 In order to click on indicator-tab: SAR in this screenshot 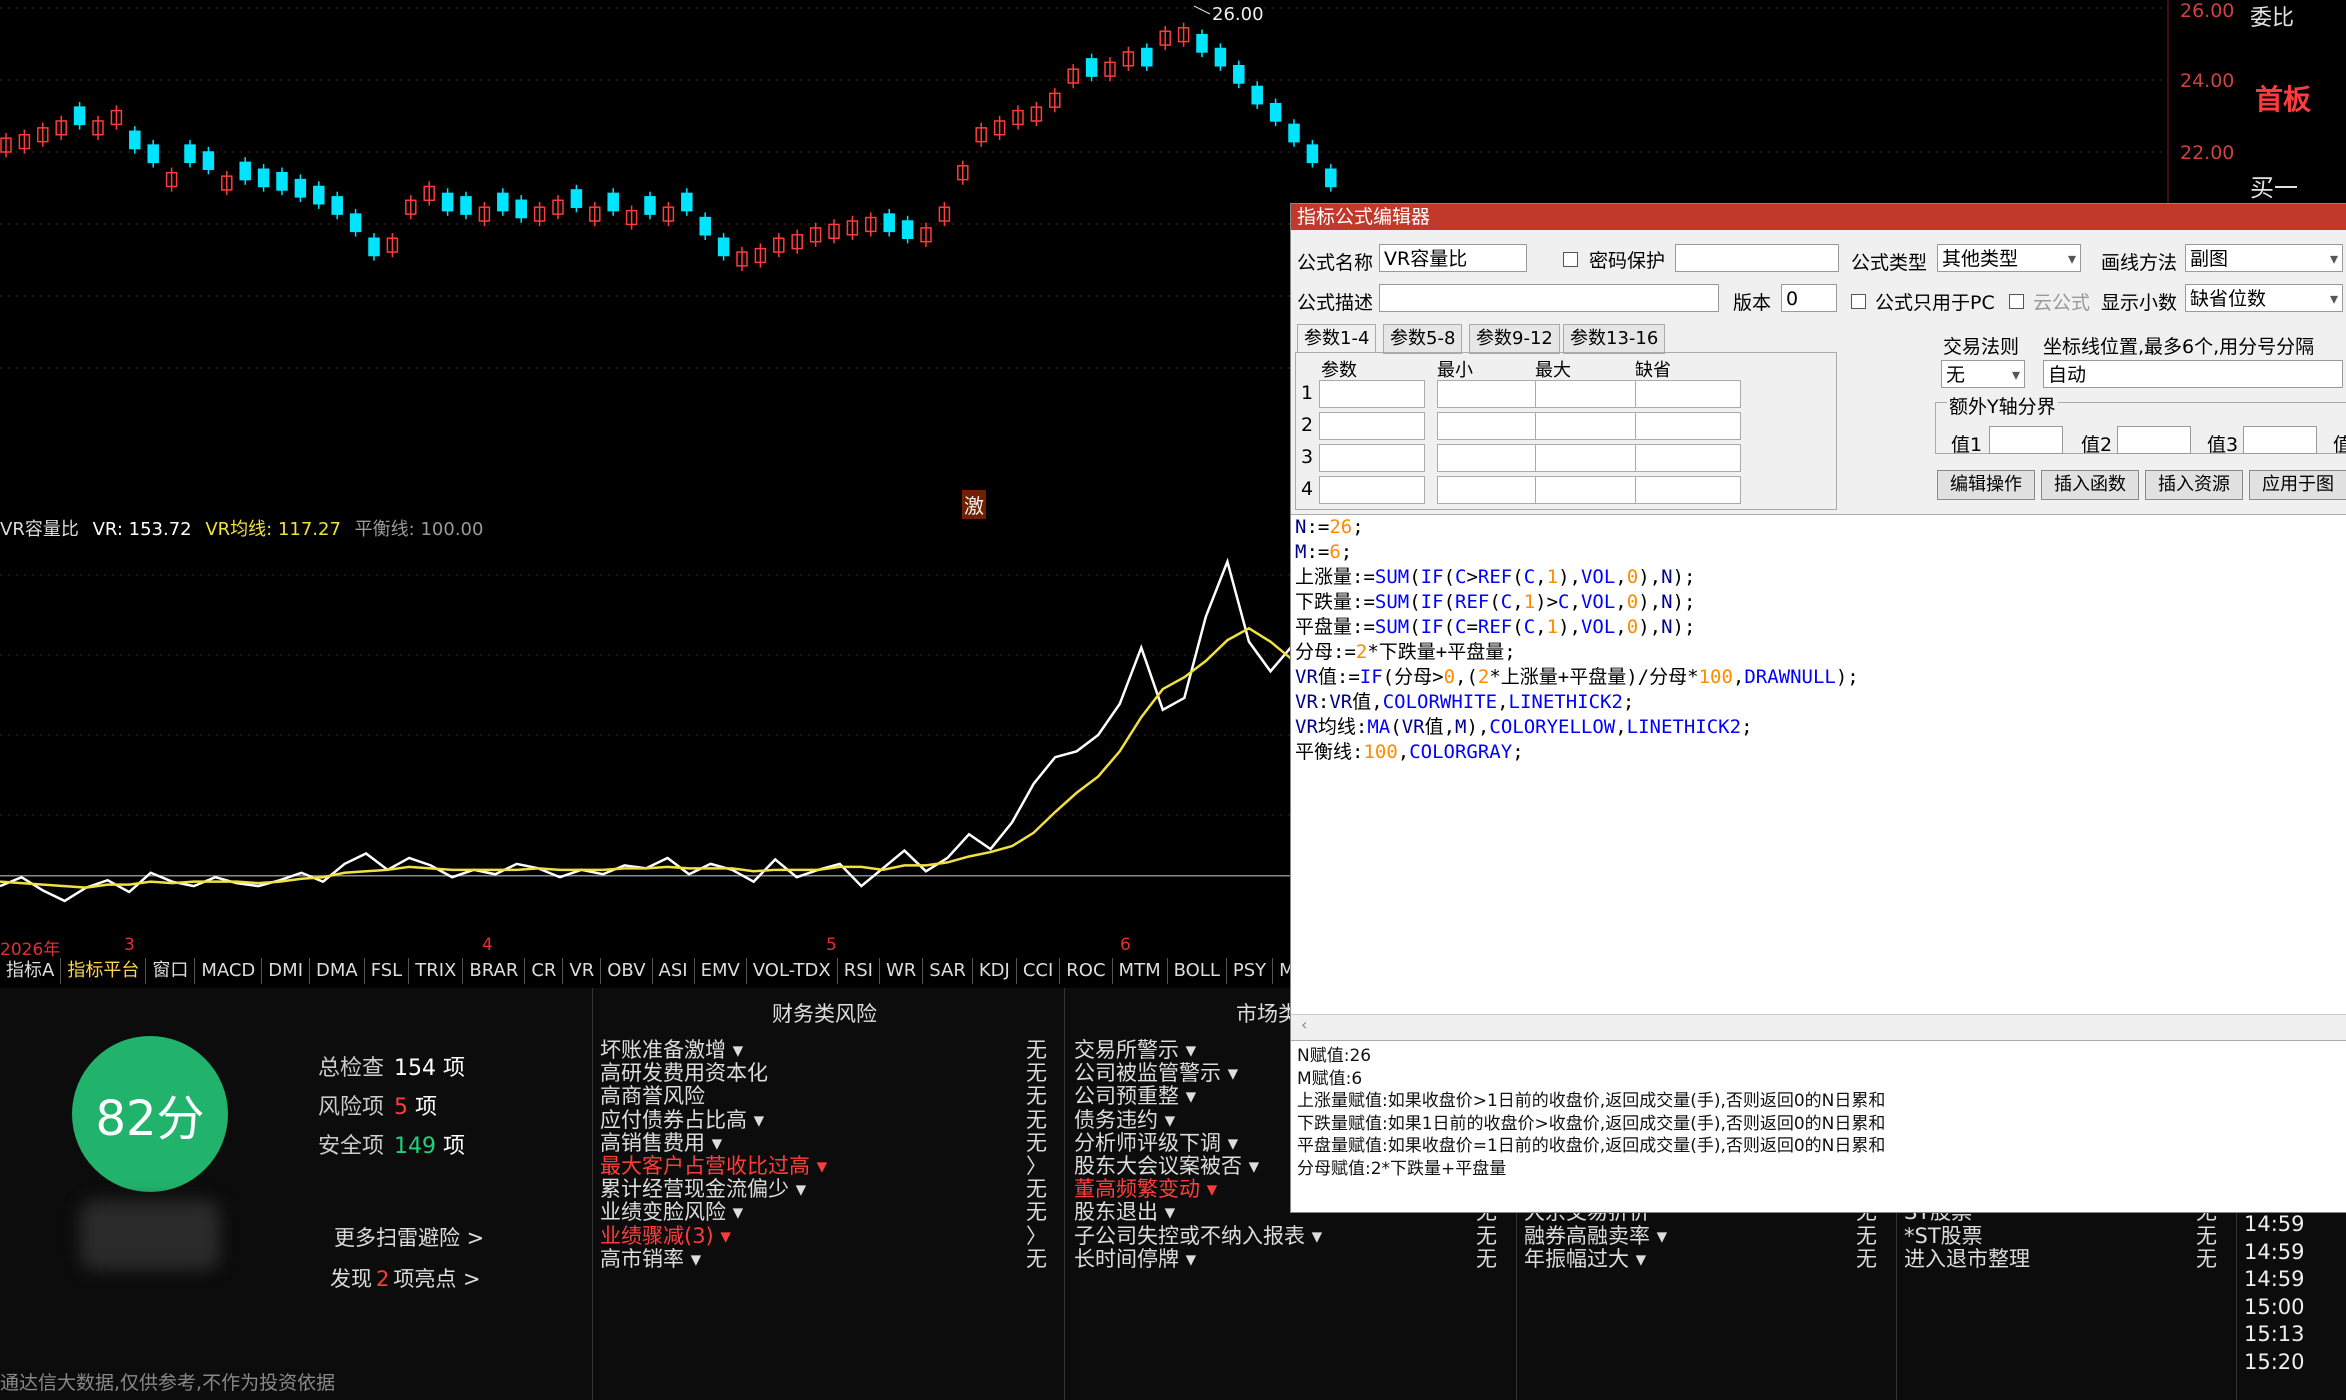, I will do `click(948, 971)`.